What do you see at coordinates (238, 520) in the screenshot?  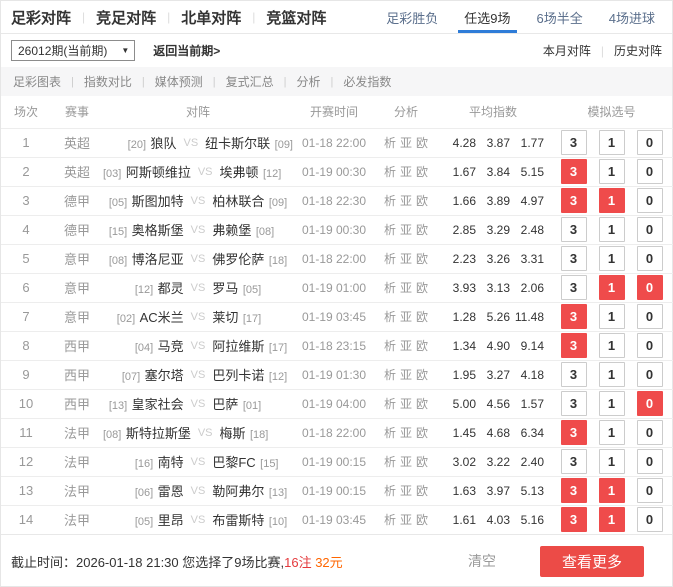 I see `away-team: 布雷斯特` at bounding box center [238, 520].